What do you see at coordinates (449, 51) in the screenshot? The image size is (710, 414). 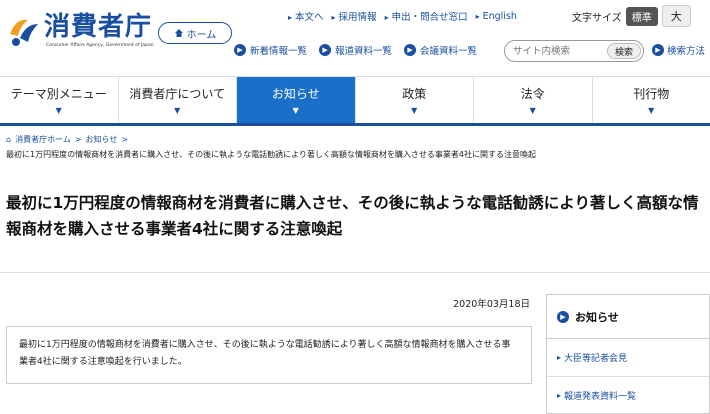 I see `link-meetings-list-label: 会議資料一覧` at bounding box center [449, 51].